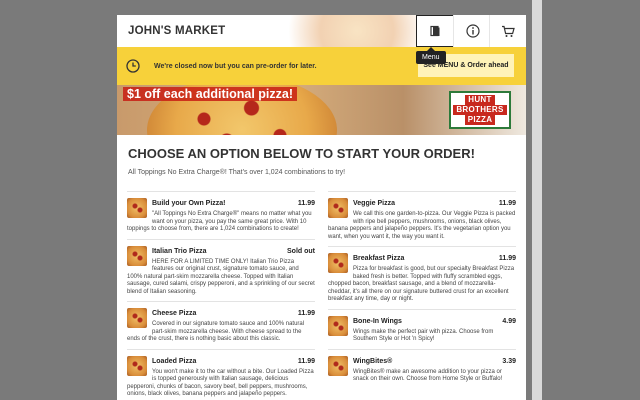  Describe the element at coordinates (377, 321) in the screenshot. I see `item-name: Bone-In Wings` at that location.